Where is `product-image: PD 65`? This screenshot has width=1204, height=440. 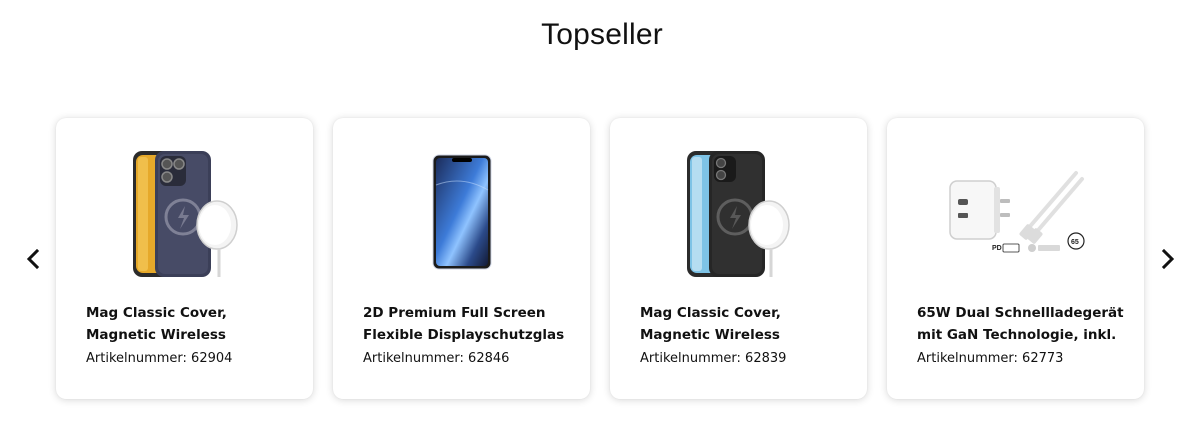 product-image: PD 65 is located at coordinates (1015, 215).